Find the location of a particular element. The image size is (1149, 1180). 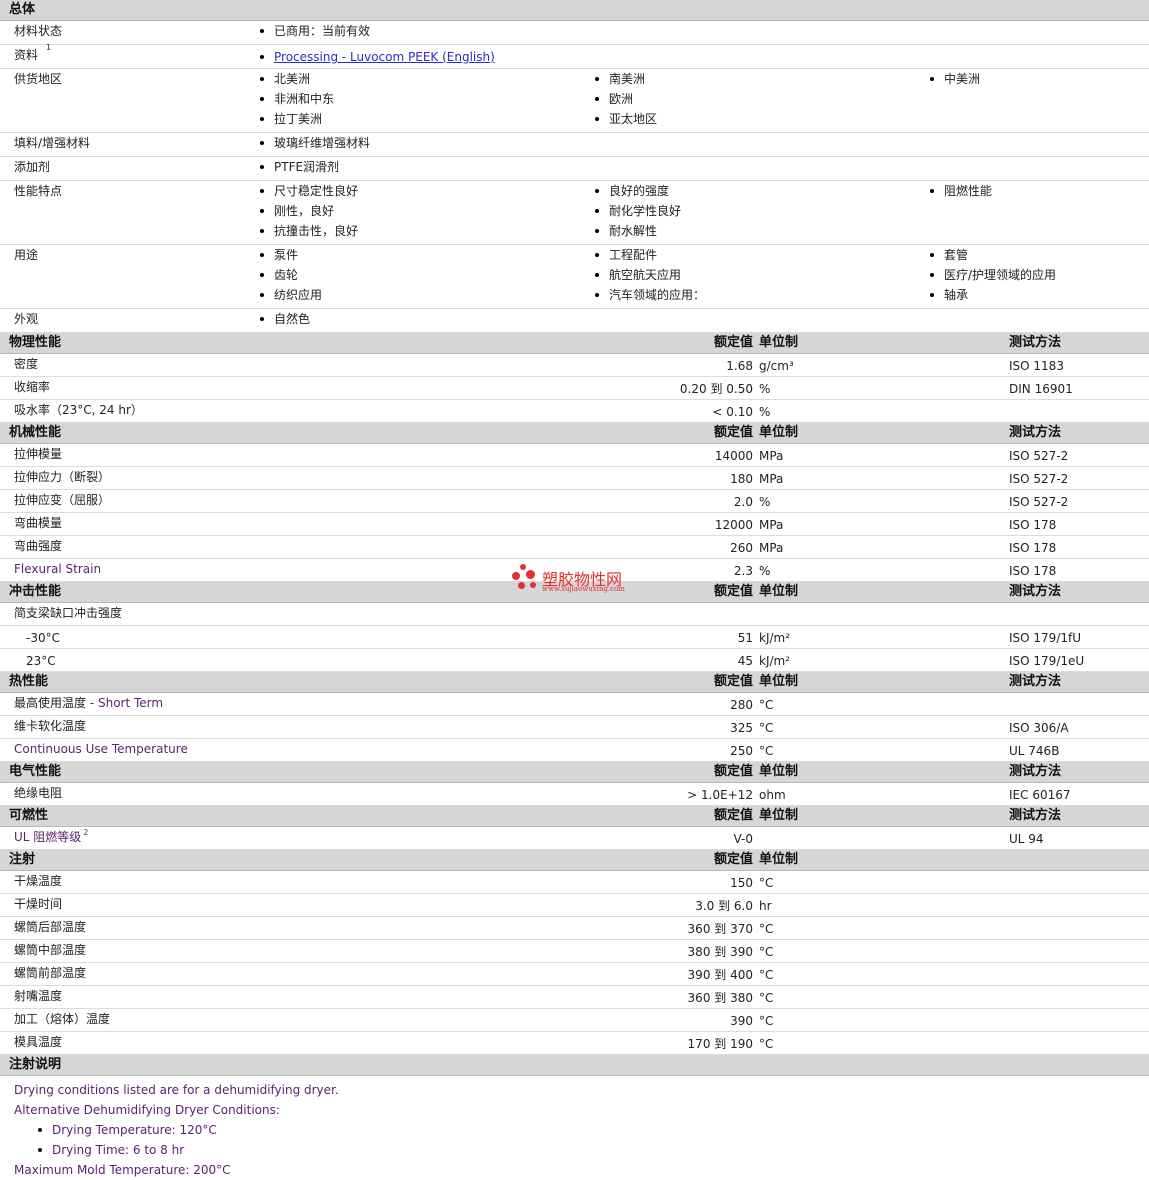

property-label: 绝缘电阻 is located at coordinates (38, 793).